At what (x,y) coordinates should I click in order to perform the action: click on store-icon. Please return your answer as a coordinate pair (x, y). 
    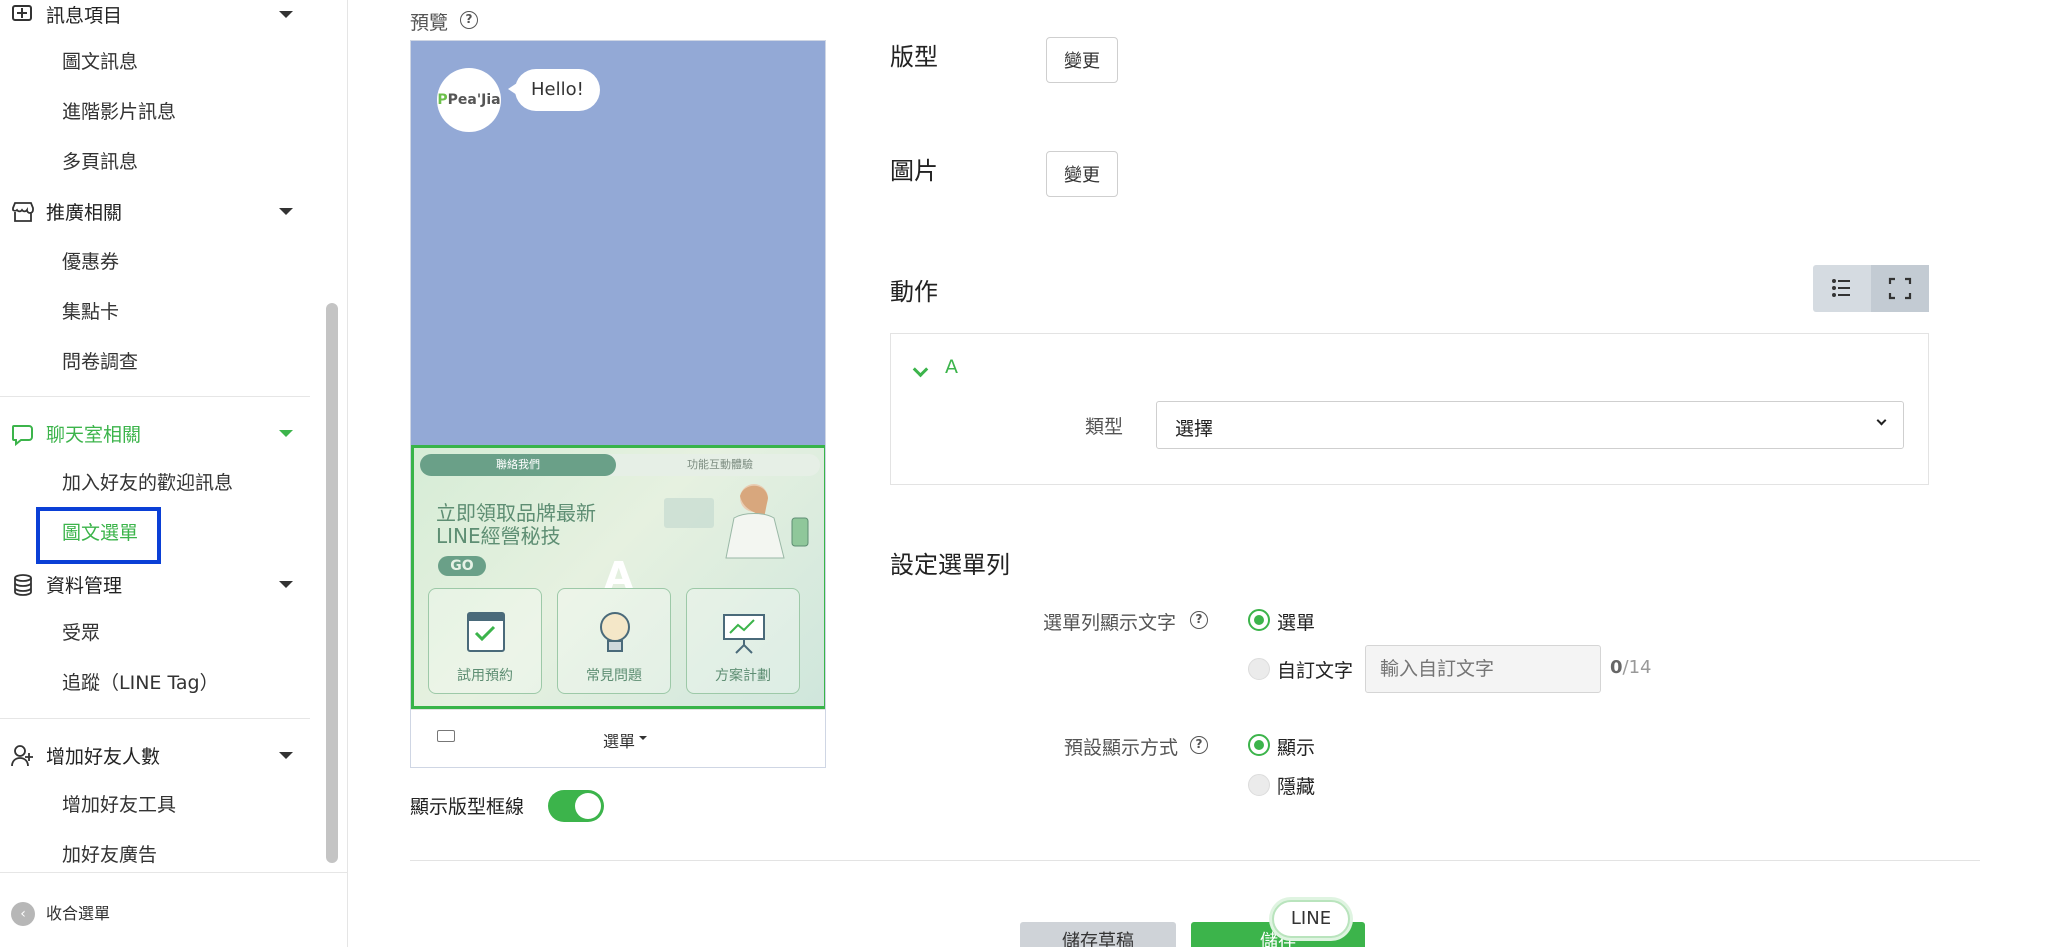
    Looking at the image, I should click on (23, 212).